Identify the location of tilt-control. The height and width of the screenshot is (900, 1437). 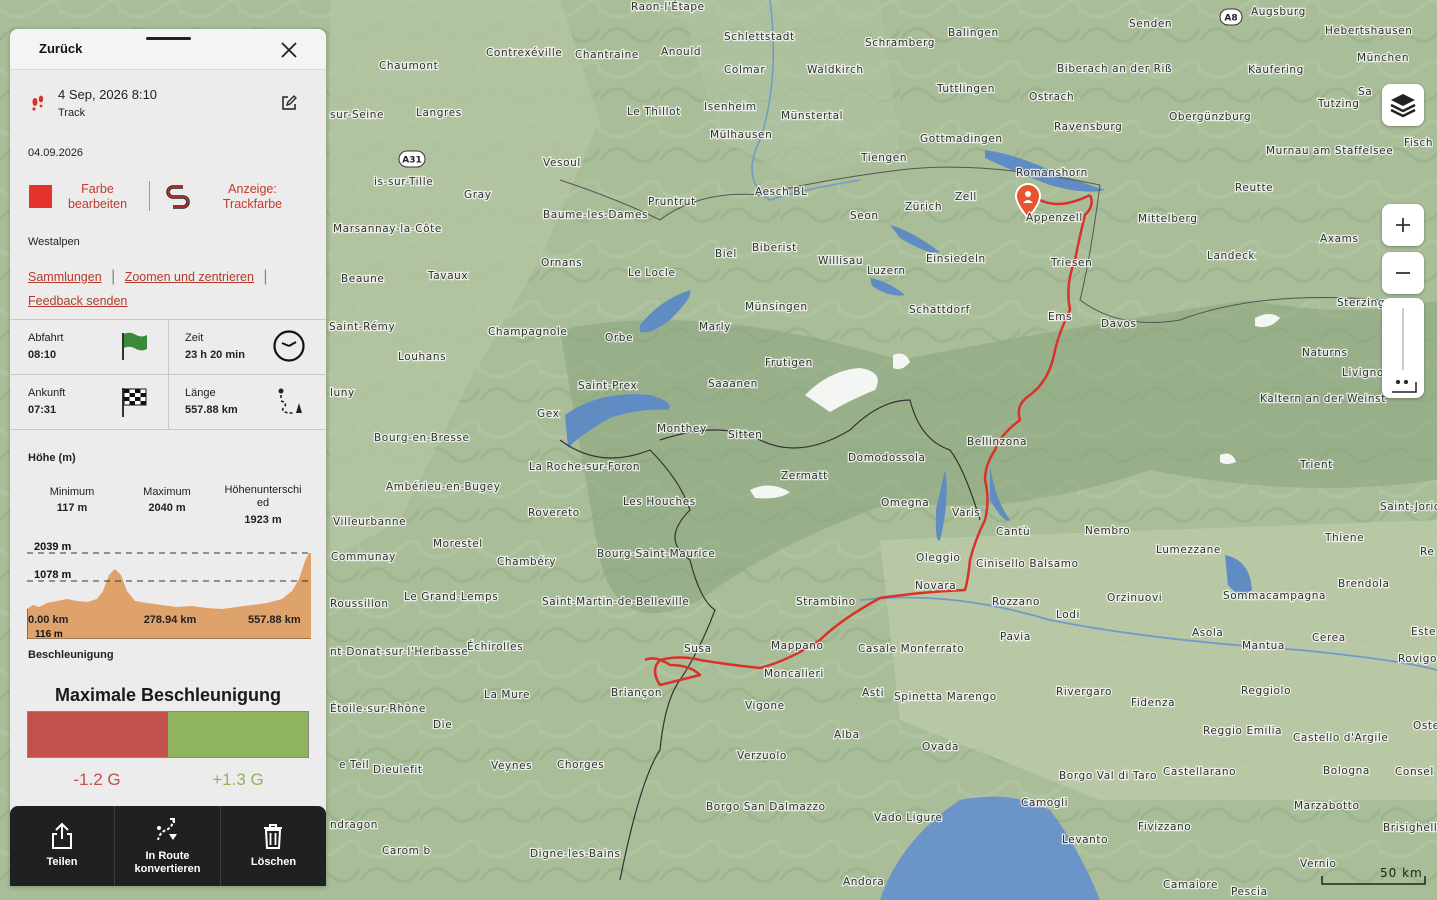
(1403, 348).